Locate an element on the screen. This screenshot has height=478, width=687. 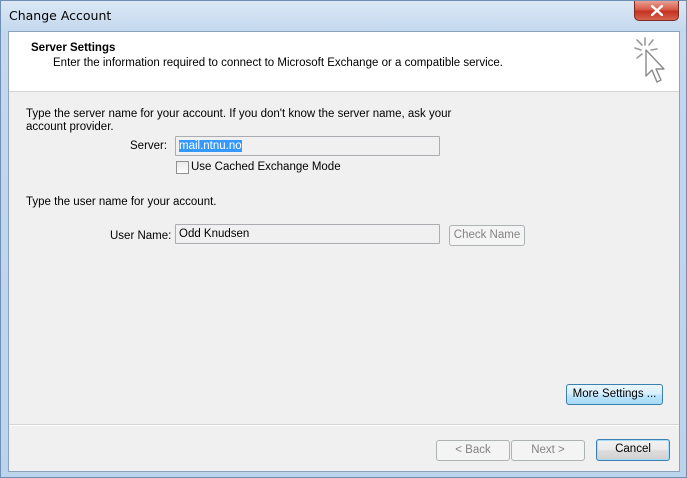
next-button: Next > is located at coordinates (548, 450).